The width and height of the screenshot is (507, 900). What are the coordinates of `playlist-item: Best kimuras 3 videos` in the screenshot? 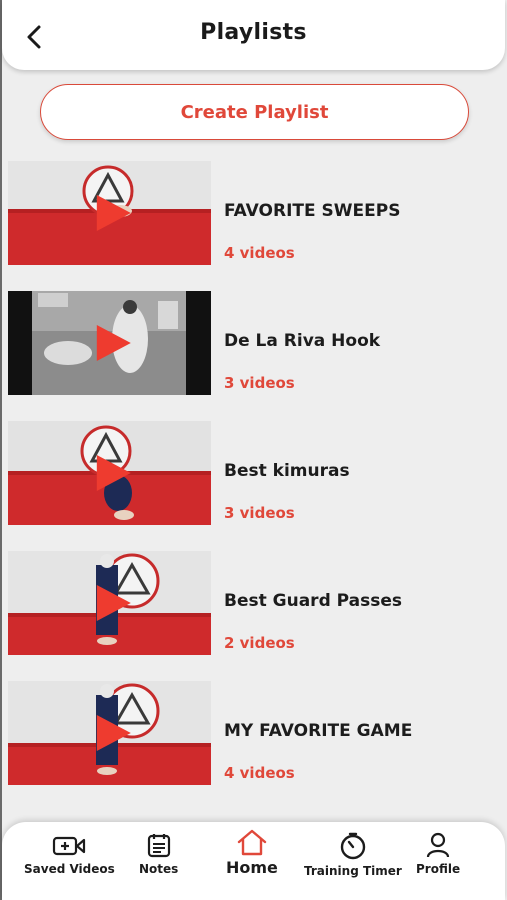 It's located at (253, 473).